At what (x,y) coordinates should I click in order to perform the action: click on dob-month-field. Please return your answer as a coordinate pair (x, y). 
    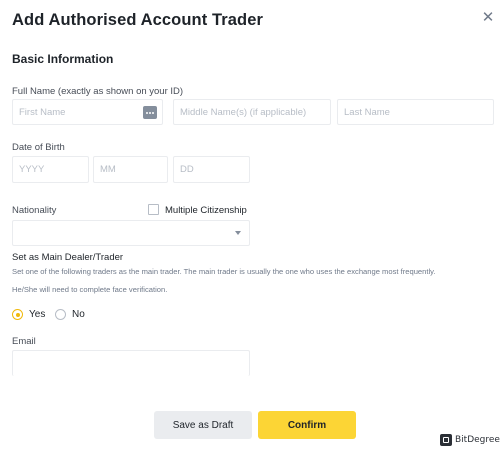
    Looking at the image, I should click on (130, 169).